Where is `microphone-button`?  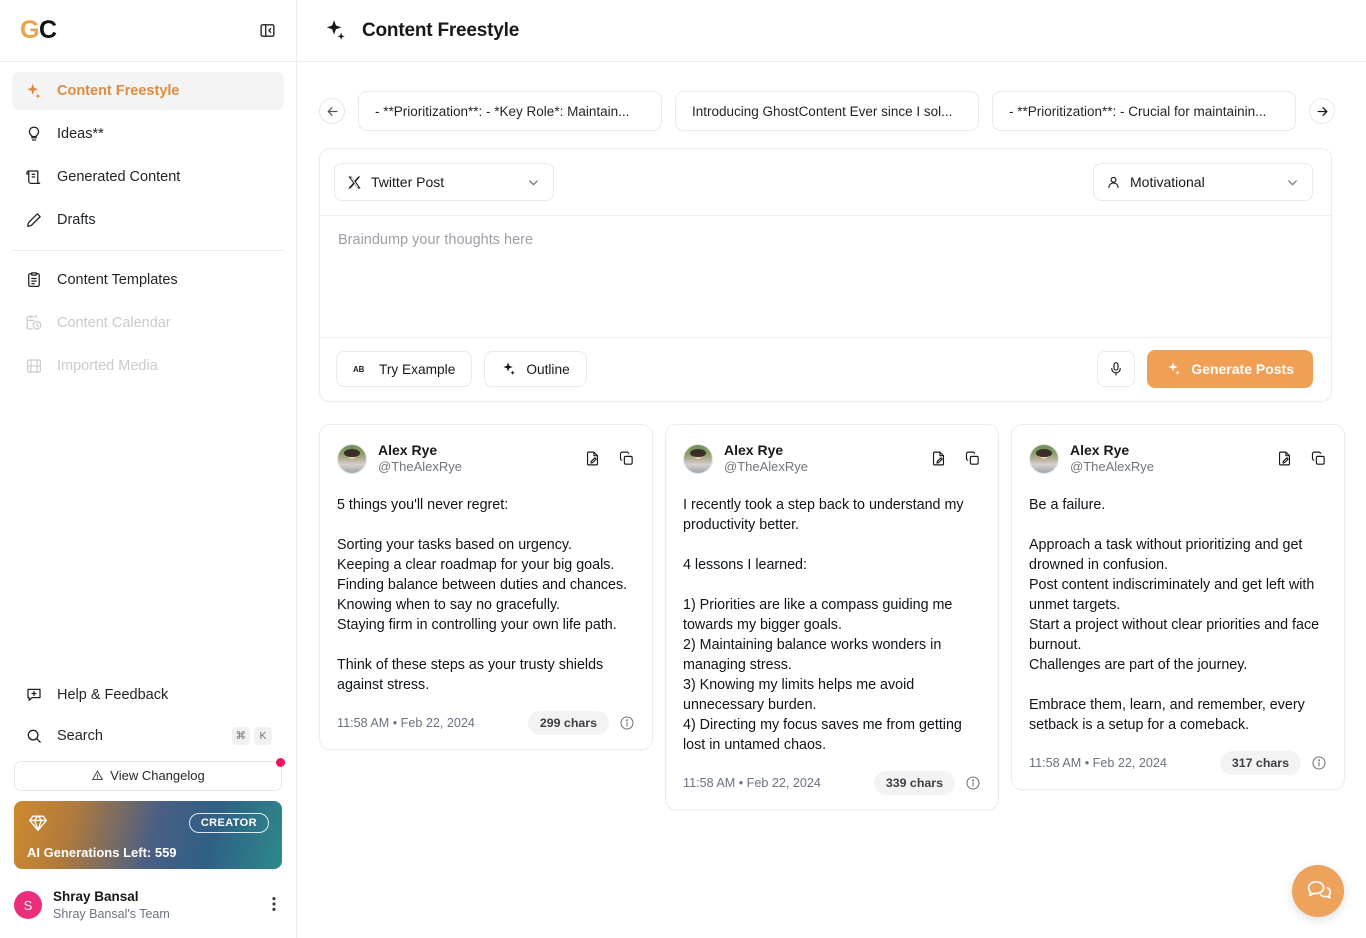
microphone-button is located at coordinates (1116, 369).